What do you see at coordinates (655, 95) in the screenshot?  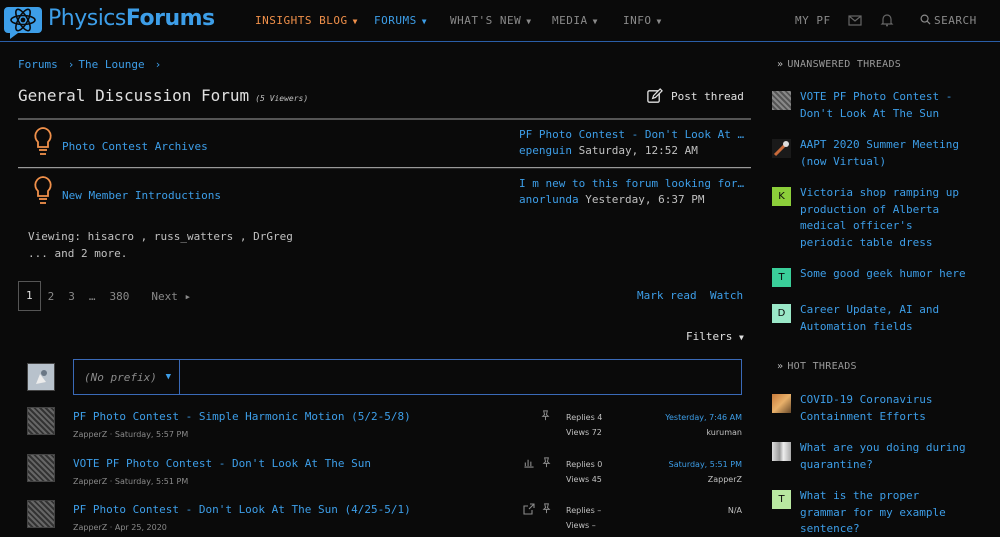 I see `edit-icon` at bounding box center [655, 95].